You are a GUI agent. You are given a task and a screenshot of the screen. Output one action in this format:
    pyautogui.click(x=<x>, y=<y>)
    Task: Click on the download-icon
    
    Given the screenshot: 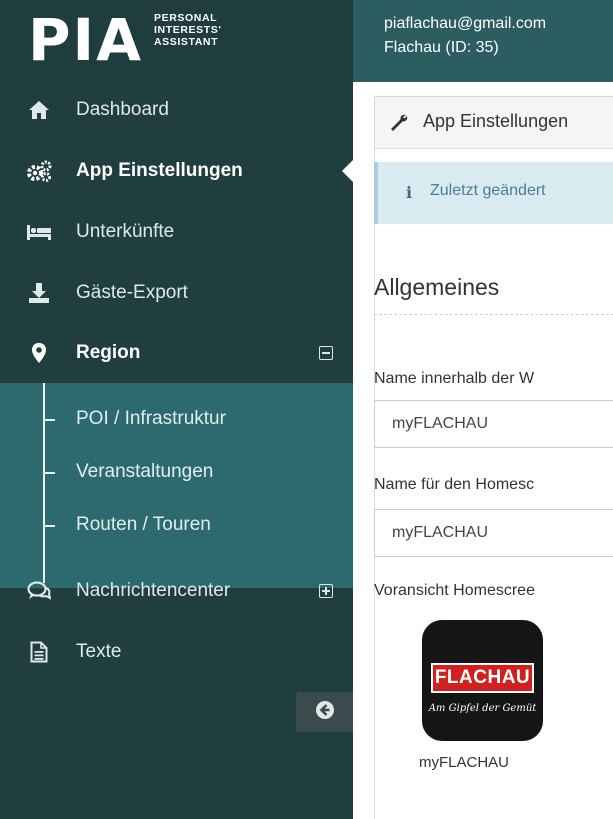 What is the action you would take?
    pyautogui.click(x=39, y=293)
    